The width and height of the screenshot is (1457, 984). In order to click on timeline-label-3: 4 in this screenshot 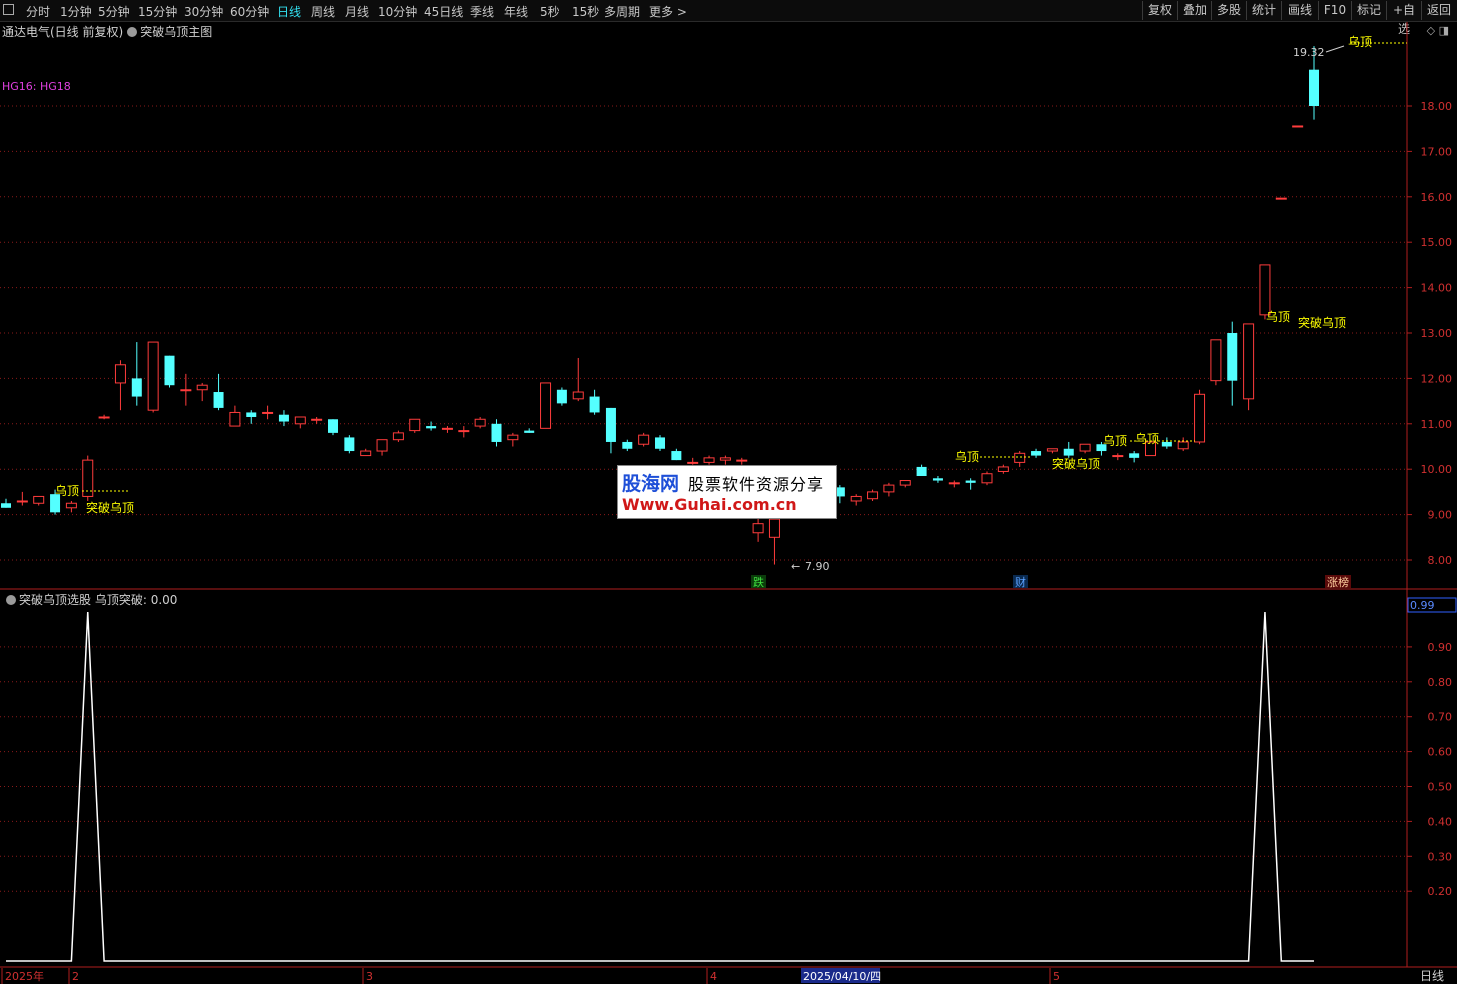, I will do `click(713, 976)`.